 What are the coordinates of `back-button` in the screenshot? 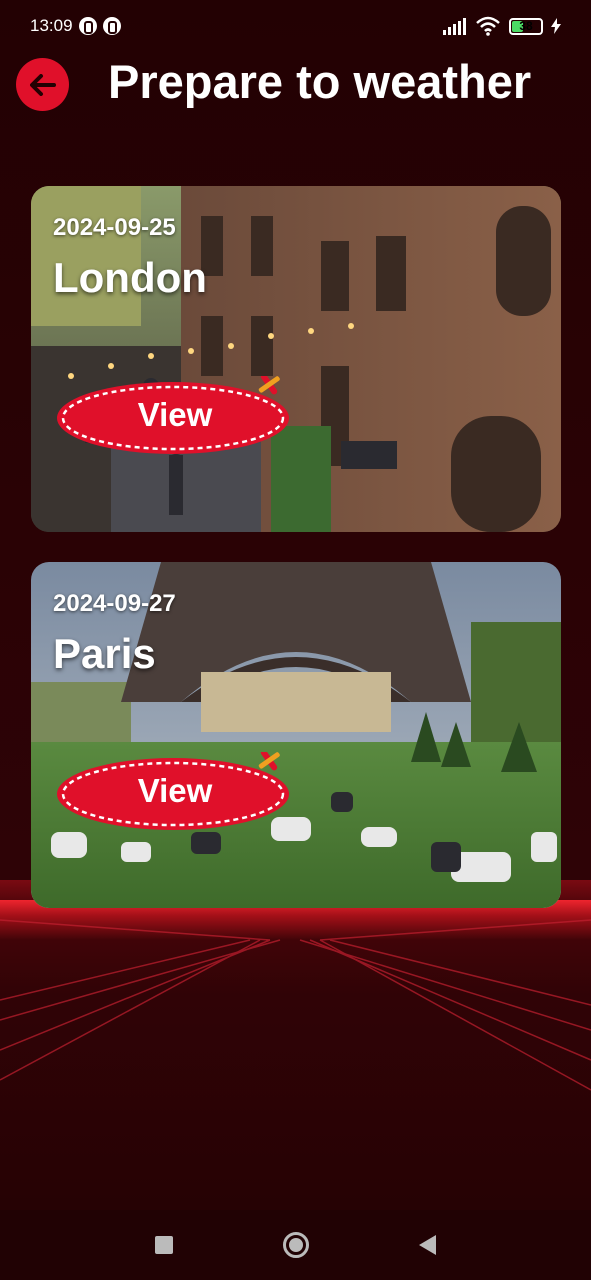 It's located at (42, 84).